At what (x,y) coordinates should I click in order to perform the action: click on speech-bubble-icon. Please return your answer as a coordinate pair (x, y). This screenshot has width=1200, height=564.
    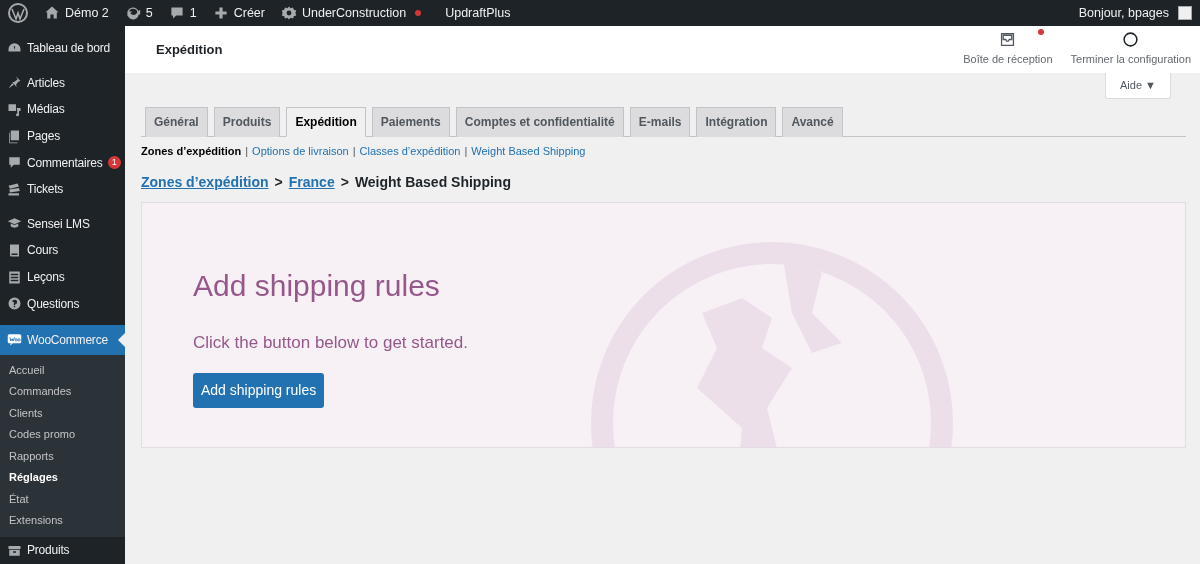
    Looking at the image, I should click on (176, 13).